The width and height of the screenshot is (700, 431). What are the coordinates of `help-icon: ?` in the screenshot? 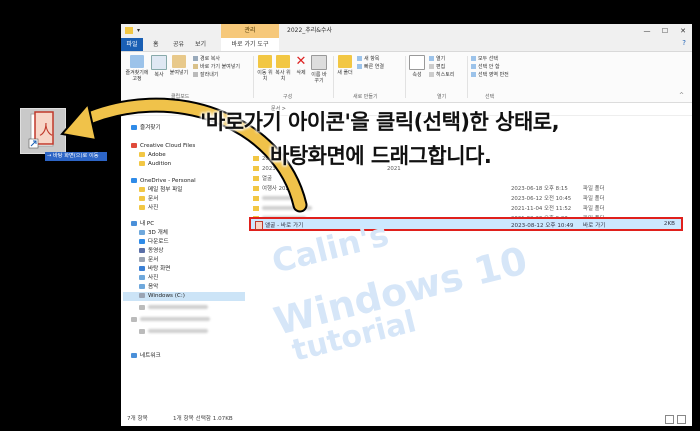 It's located at (684, 43).